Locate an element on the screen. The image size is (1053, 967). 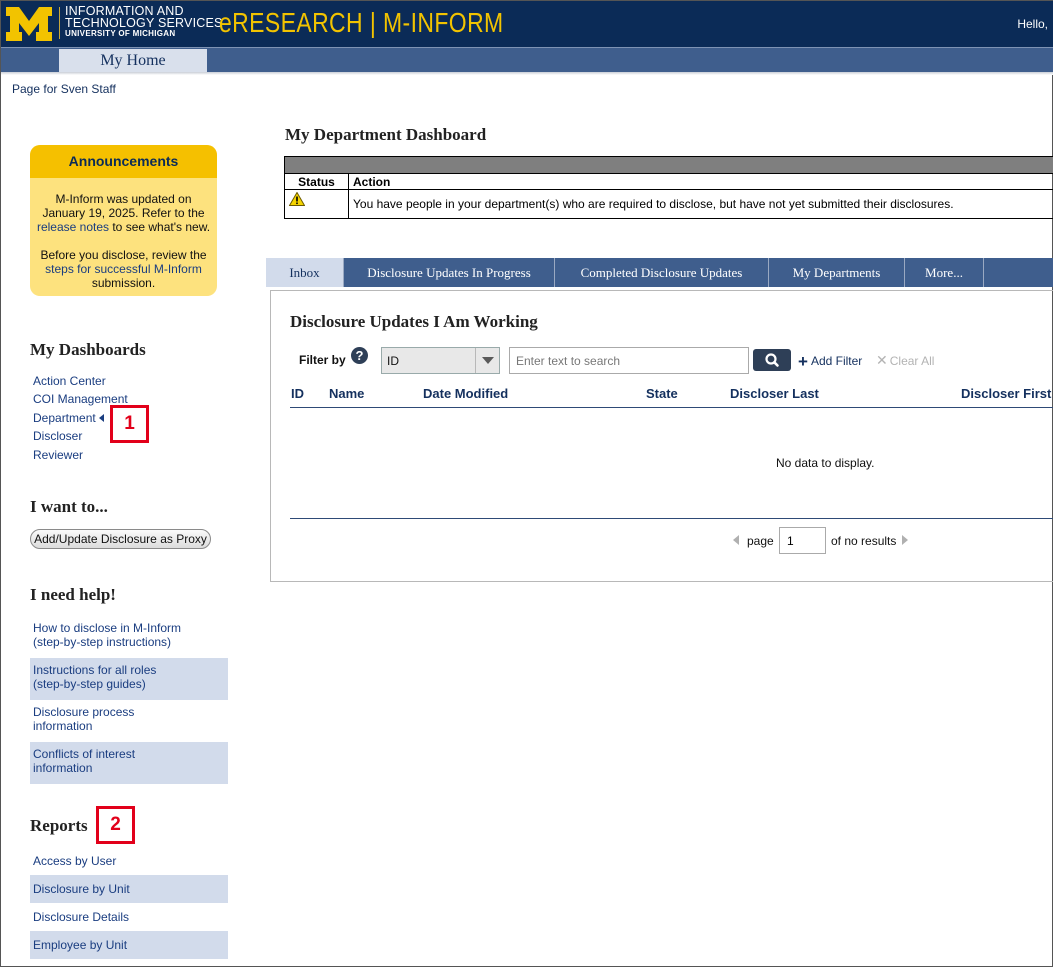
empty-state-message: No data to display. is located at coordinates (825, 463).